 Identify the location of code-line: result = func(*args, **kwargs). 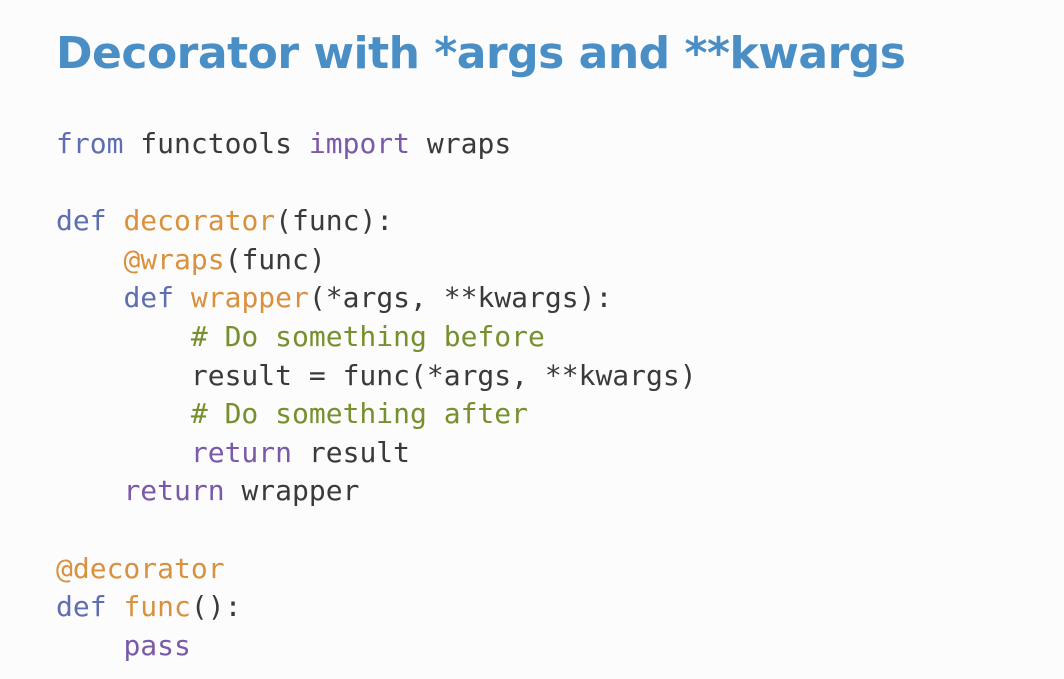
(376, 376).